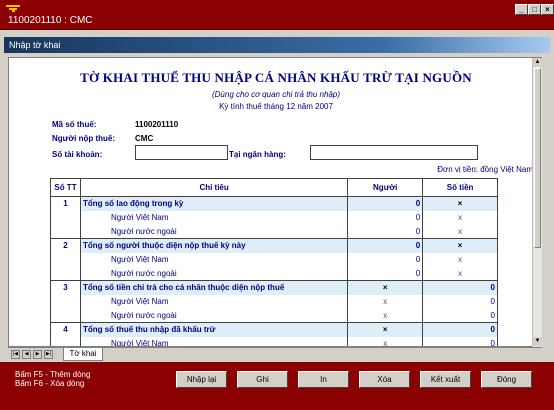 Image resolution: width=554 pixels, height=410 pixels. What do you see at coordinates (65, 245) in the screenshot?
I see `row-stt: 2` at bounding box center [65, 245].